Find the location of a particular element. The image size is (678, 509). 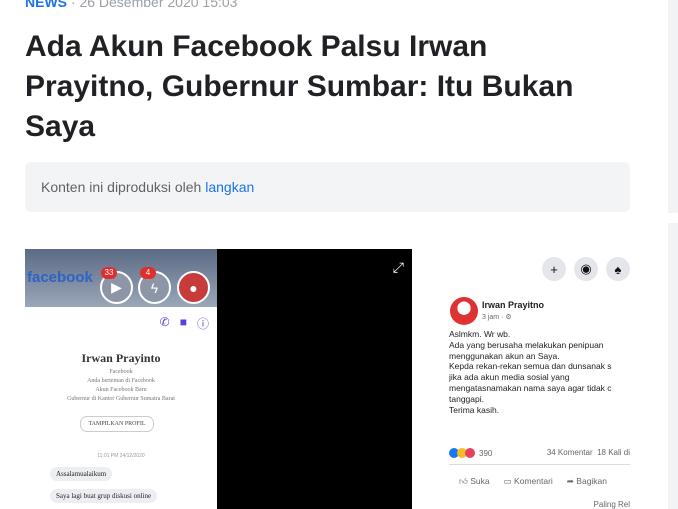

right-rail is located at coordinates (673, 254).